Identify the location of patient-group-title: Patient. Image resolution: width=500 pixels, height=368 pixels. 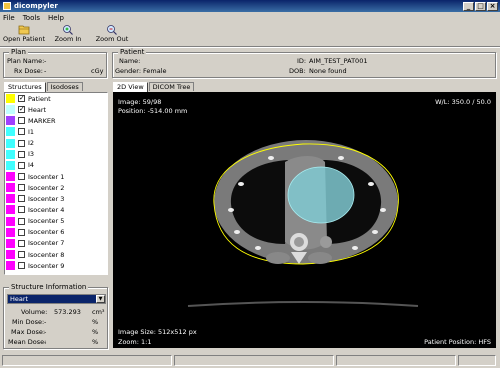
(132, 52).